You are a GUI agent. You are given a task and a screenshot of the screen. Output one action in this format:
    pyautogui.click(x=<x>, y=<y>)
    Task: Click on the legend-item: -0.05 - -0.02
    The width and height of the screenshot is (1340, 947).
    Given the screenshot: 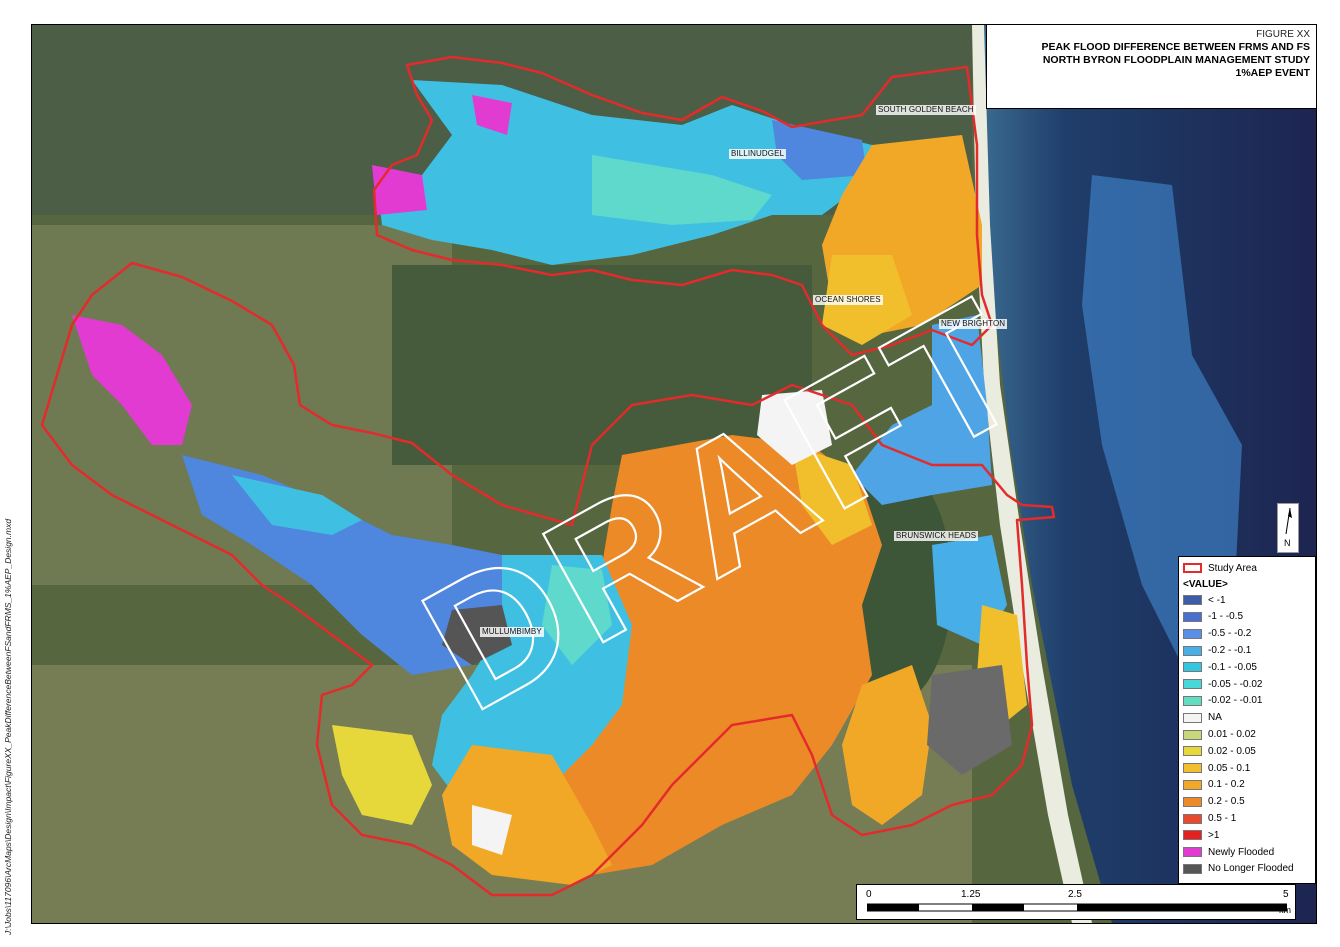 What is the action you would take?
    pyautogui.click(x=1247, y=684)
    